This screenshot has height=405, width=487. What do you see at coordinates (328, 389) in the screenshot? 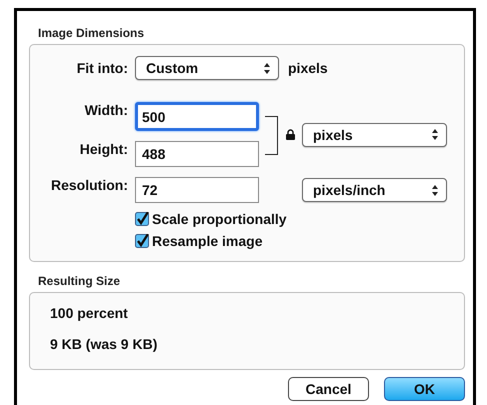
I see `dialog-button: Cancel` at bounding box center [328, 389].